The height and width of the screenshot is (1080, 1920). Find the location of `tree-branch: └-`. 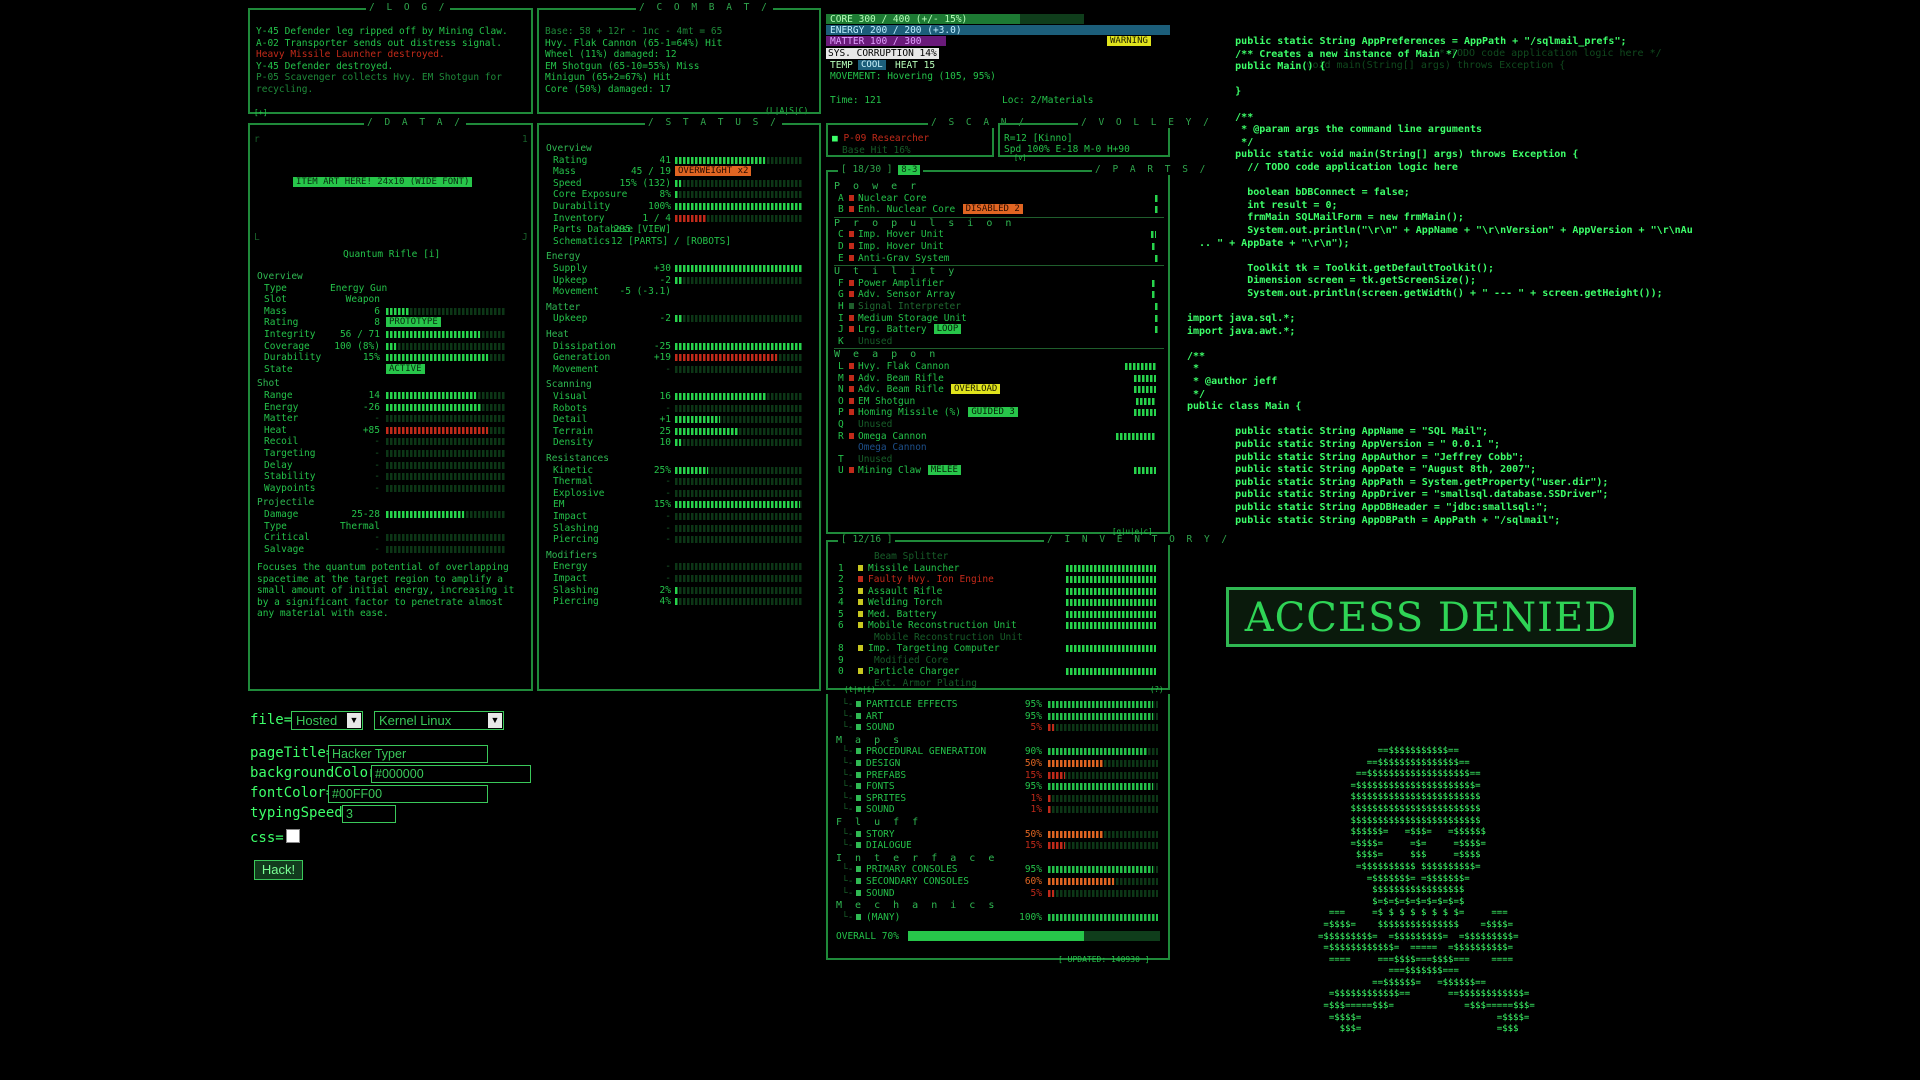

tree-branch: └- is located at coordinates (848, 787).